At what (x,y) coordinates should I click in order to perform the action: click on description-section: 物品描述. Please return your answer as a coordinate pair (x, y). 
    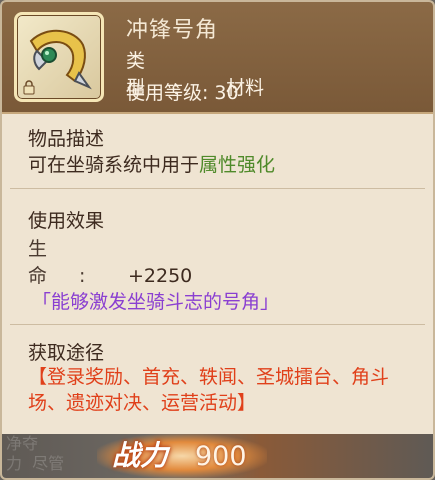
    Looking at the image, I should click on (66, 137).